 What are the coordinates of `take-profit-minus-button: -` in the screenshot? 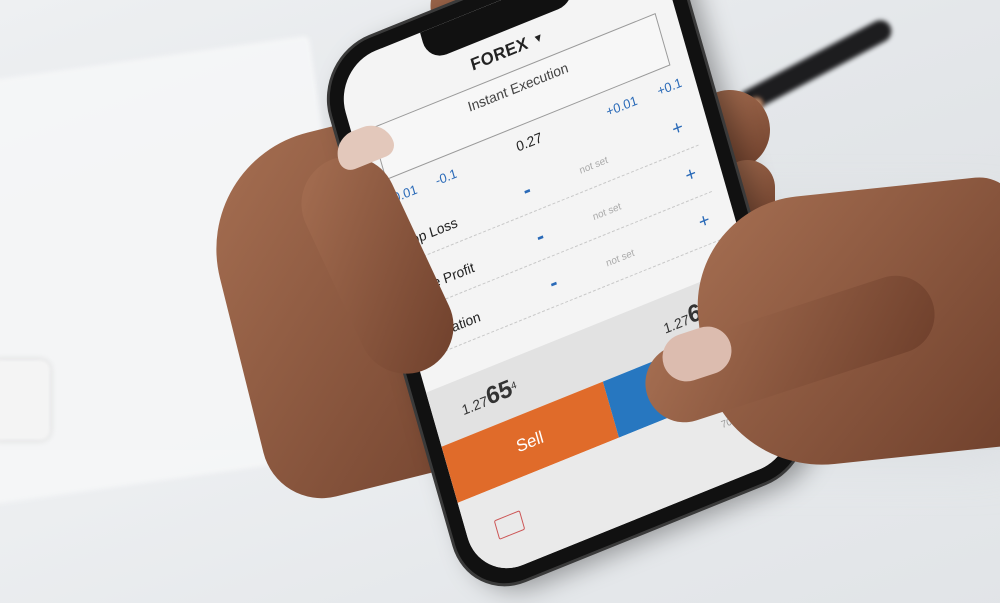 It's located at (540, 237).